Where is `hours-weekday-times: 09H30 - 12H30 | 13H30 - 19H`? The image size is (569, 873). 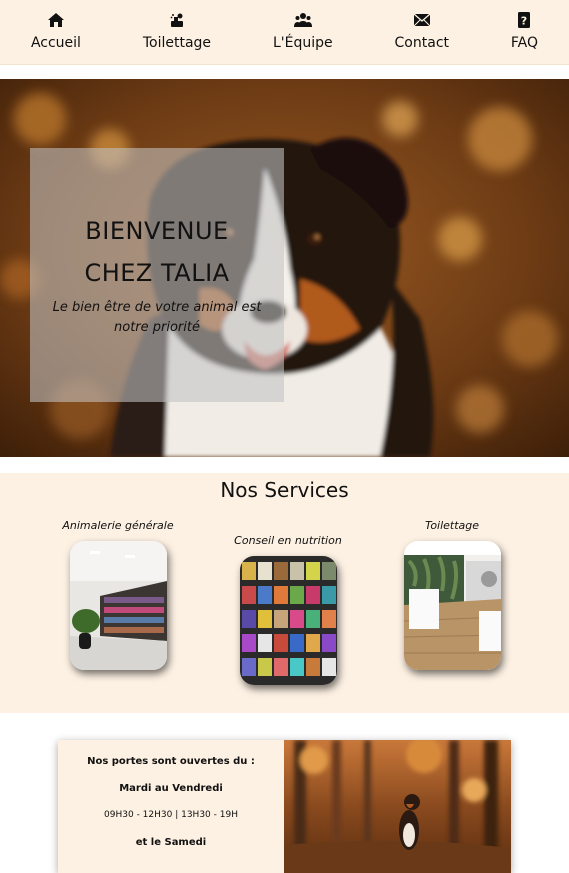 hours-weekday-times: 09H30 - 12H30 | 13H30 - 19H is located at coordinates (171, 815).